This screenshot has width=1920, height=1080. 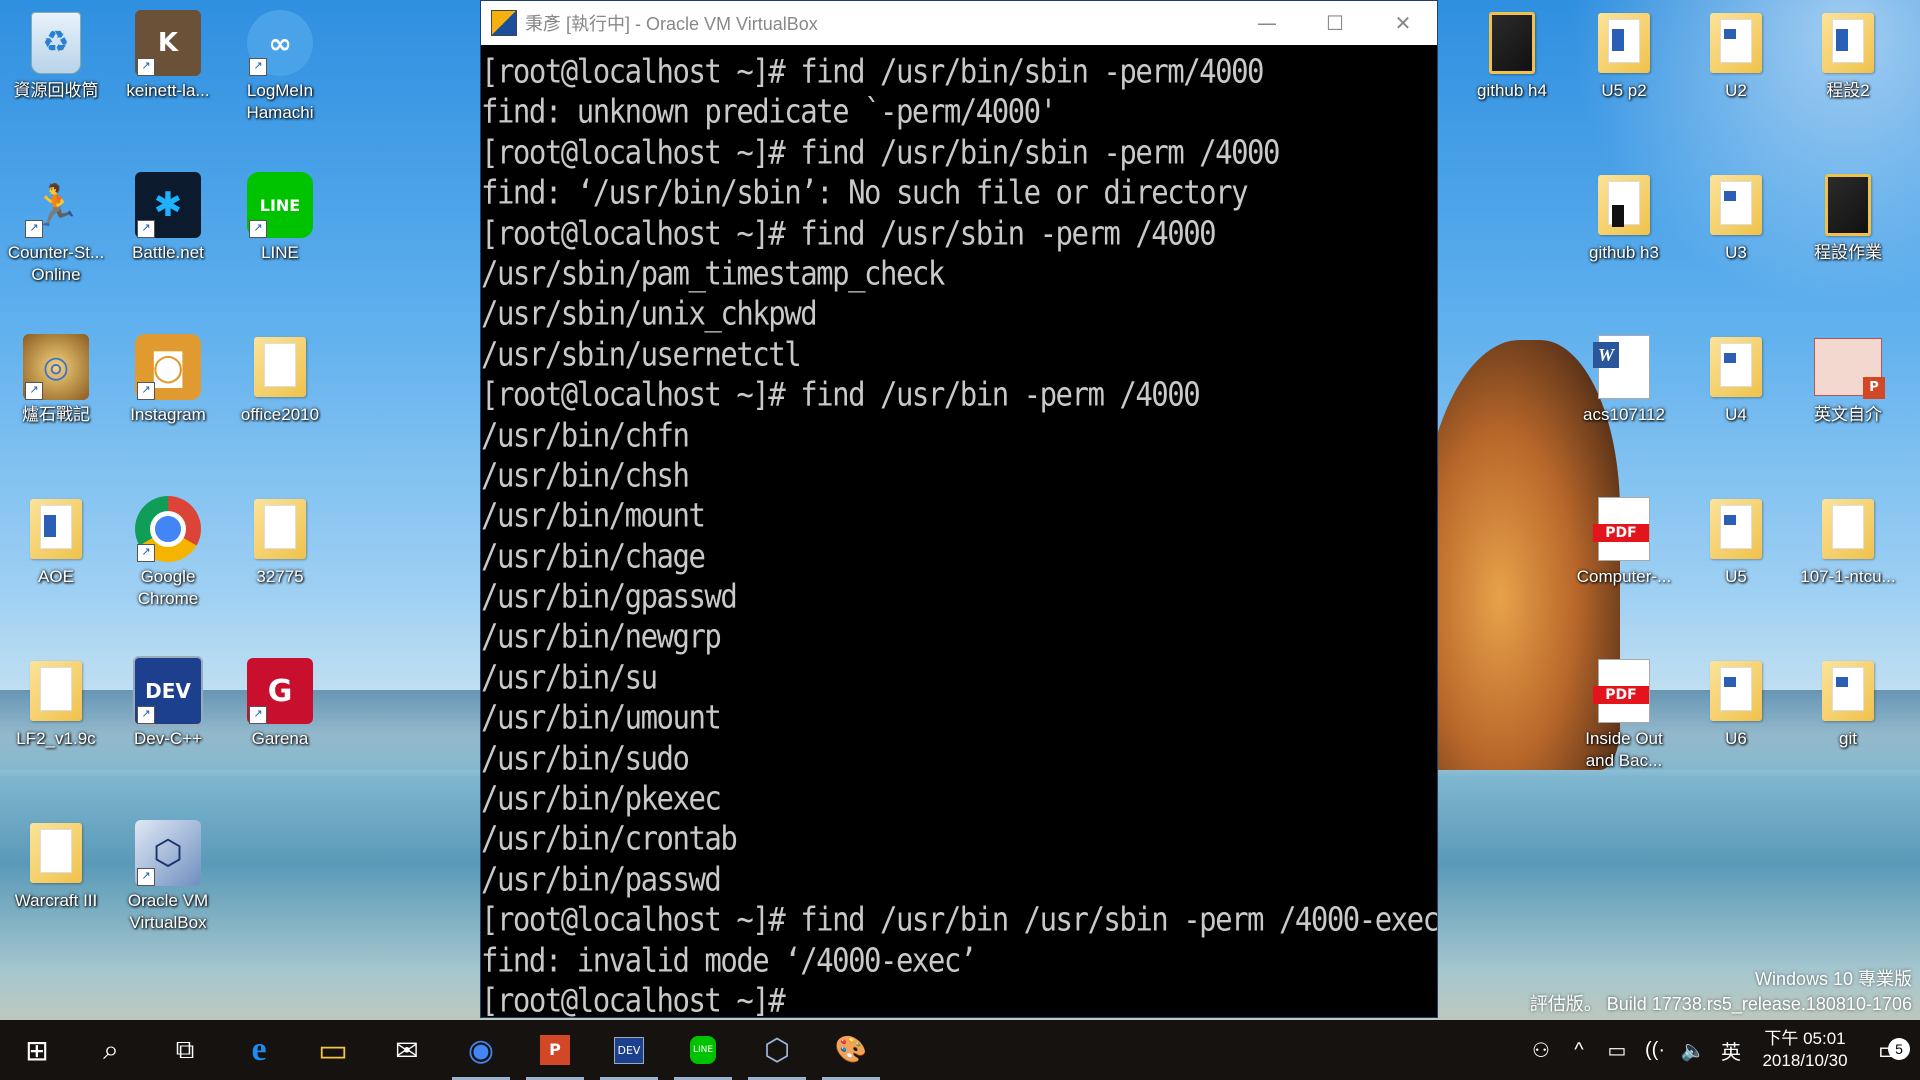 I want to click on terminal-line: /usr/sbin/usernetctl, so click(x=641, y=354).